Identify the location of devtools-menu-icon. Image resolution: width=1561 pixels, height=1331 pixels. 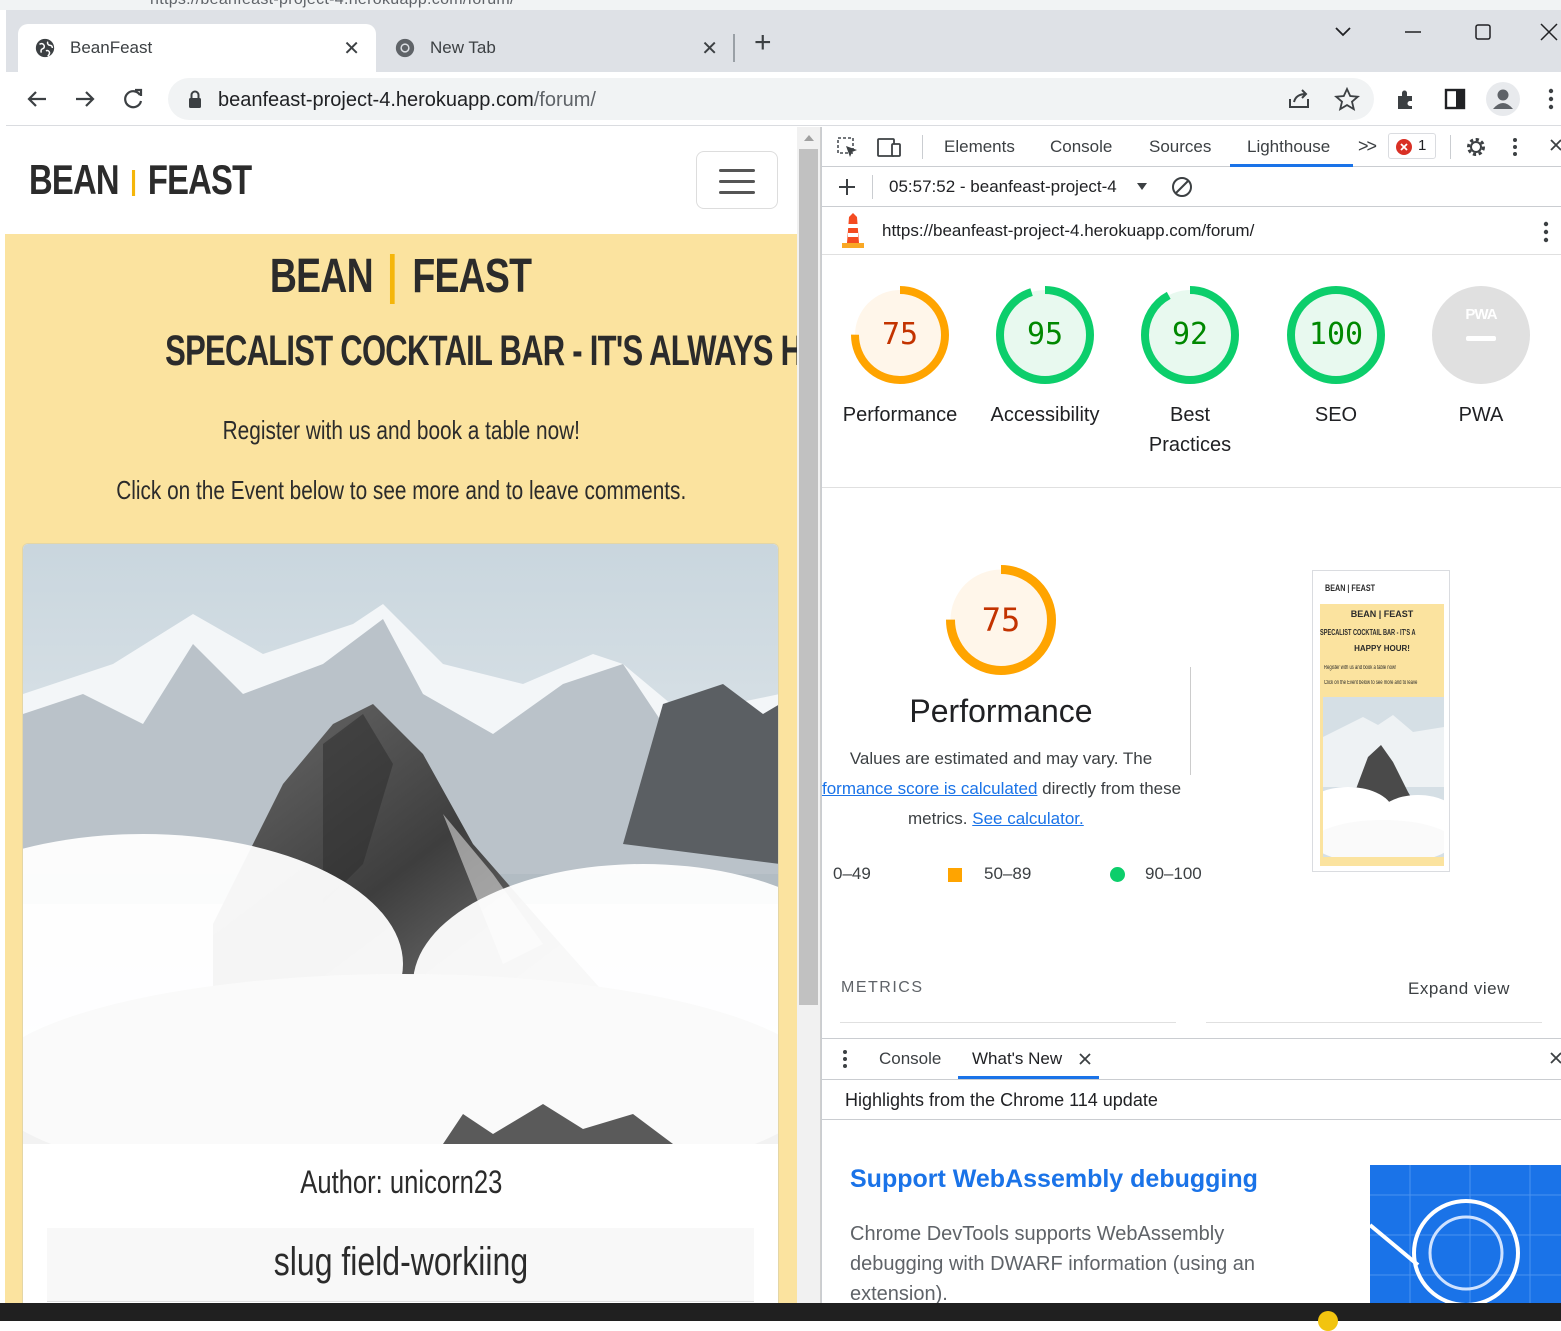
(1515, 147).